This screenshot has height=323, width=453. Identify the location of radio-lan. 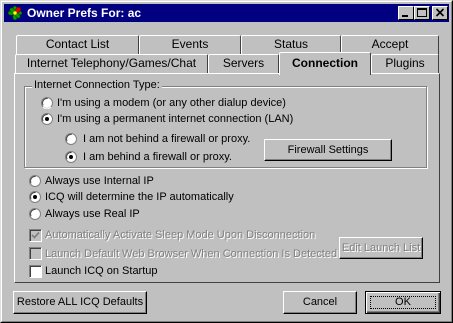
(47, 119).